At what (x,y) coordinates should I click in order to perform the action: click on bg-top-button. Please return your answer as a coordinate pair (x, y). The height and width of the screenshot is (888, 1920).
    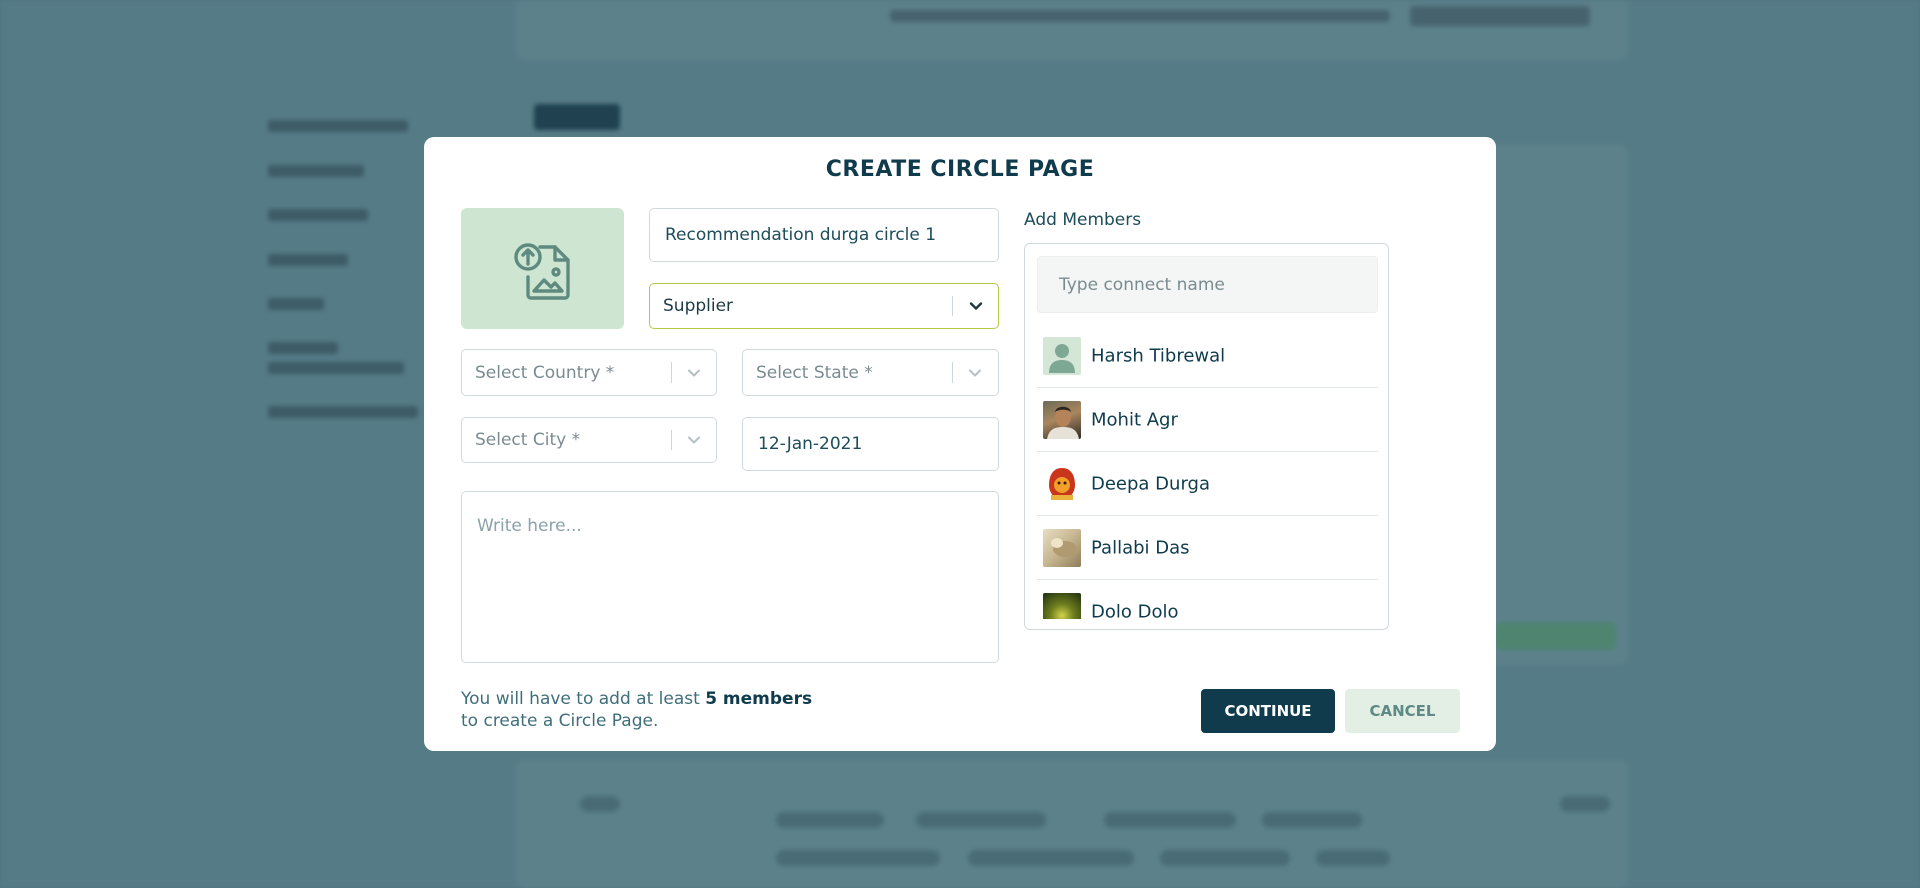
    Looking at the image, I should click on (1500, 16).